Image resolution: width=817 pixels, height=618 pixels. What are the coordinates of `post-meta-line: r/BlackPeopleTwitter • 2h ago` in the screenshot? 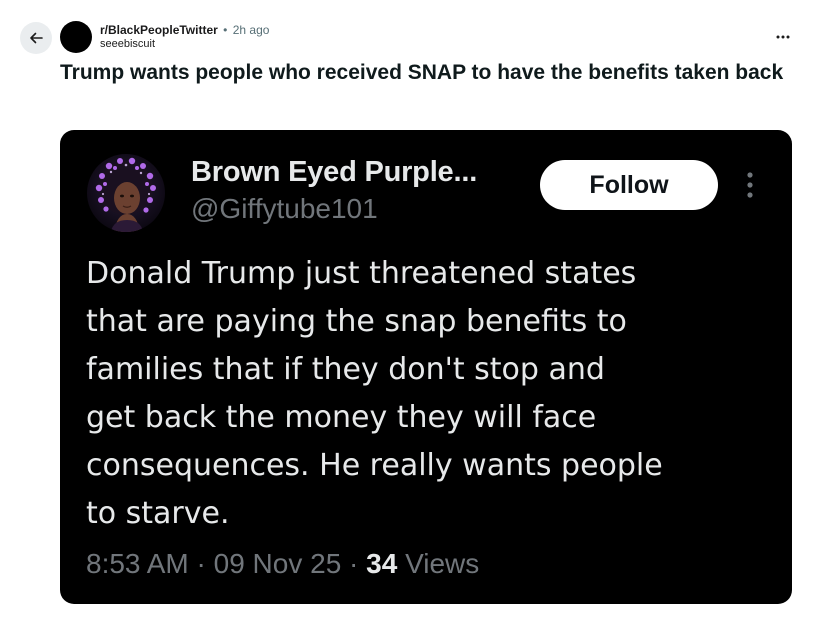 It's located at (184, 30).